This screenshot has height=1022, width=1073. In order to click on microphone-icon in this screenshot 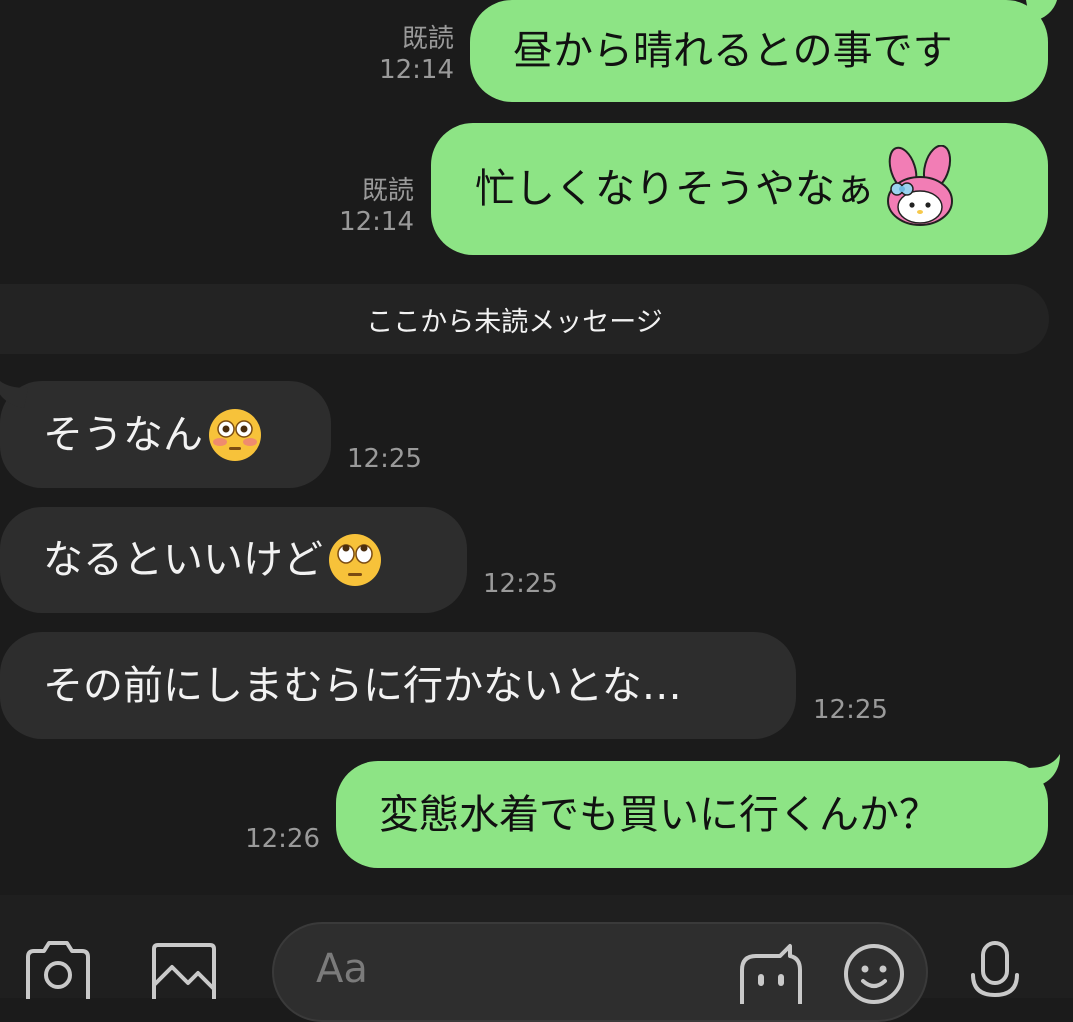, I will do `click(995, 969)`.